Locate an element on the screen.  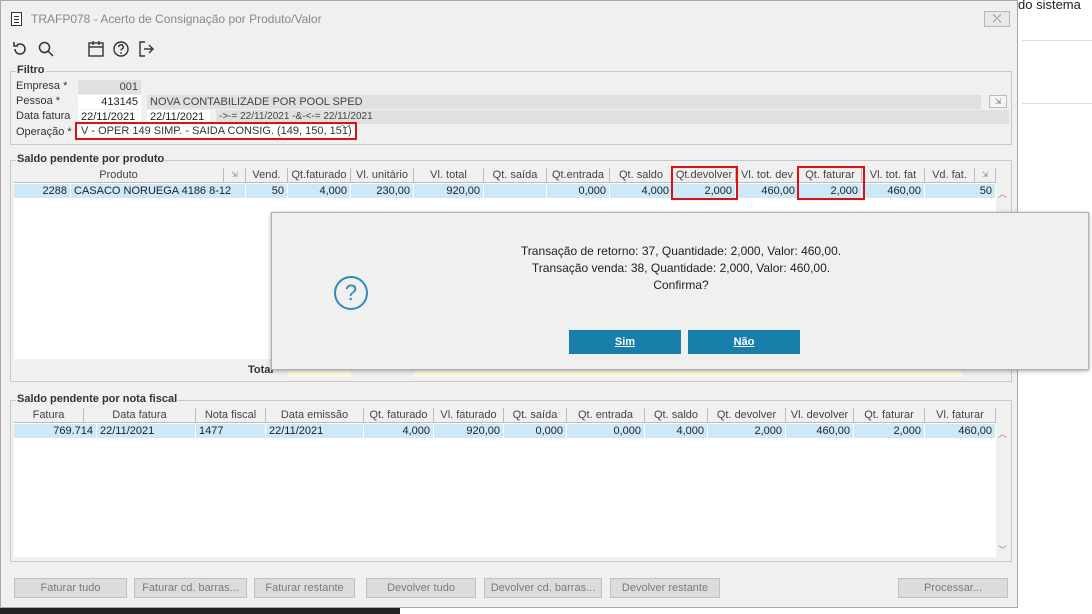
highlight-qt-faturar is located at coordinates (831, 183).